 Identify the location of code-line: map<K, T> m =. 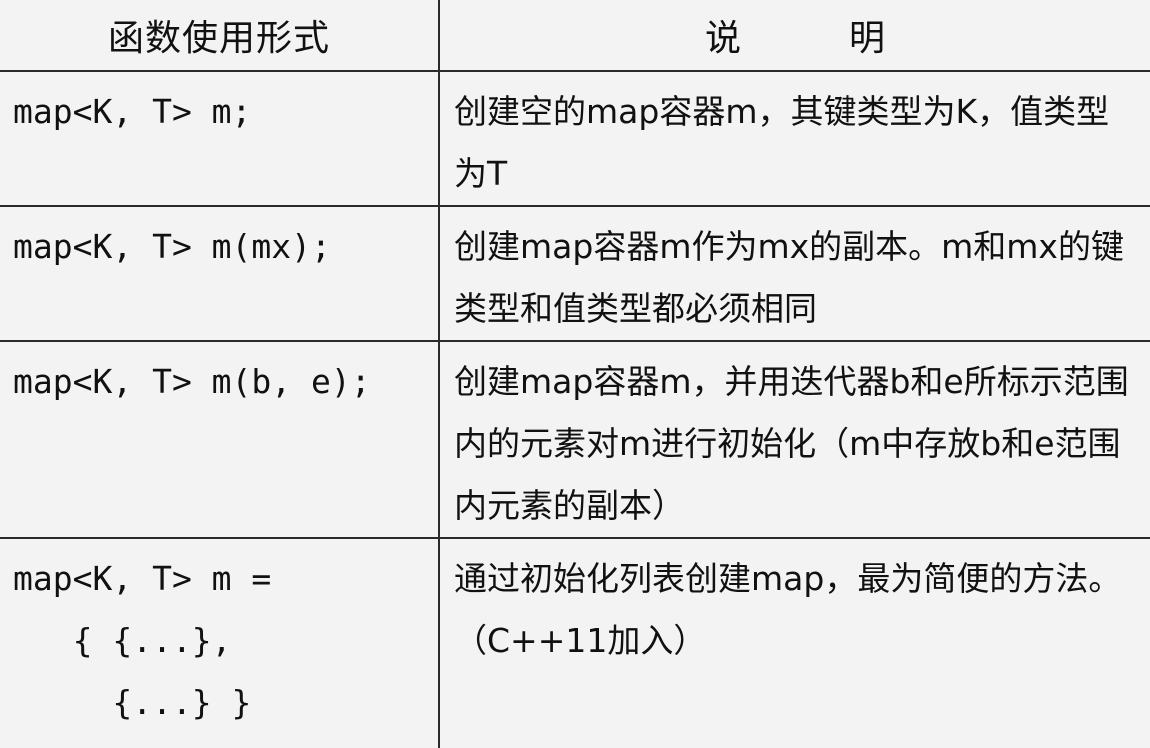
(142, 578).